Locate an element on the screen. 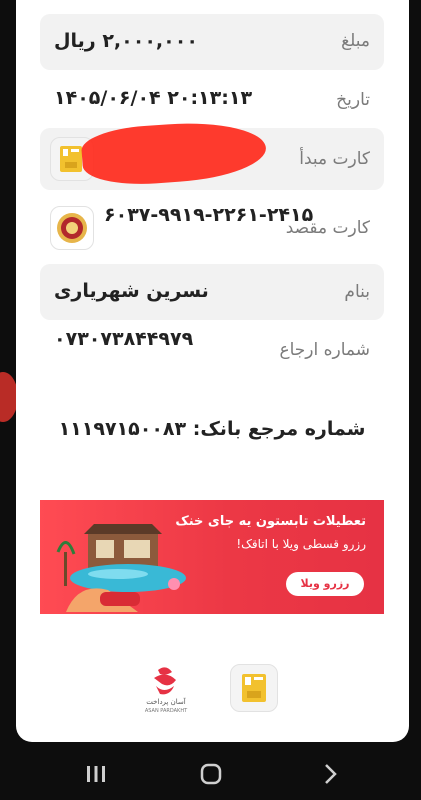 This screenshot has height=800, width=421. back-icon is located at coordinates (330, 774).